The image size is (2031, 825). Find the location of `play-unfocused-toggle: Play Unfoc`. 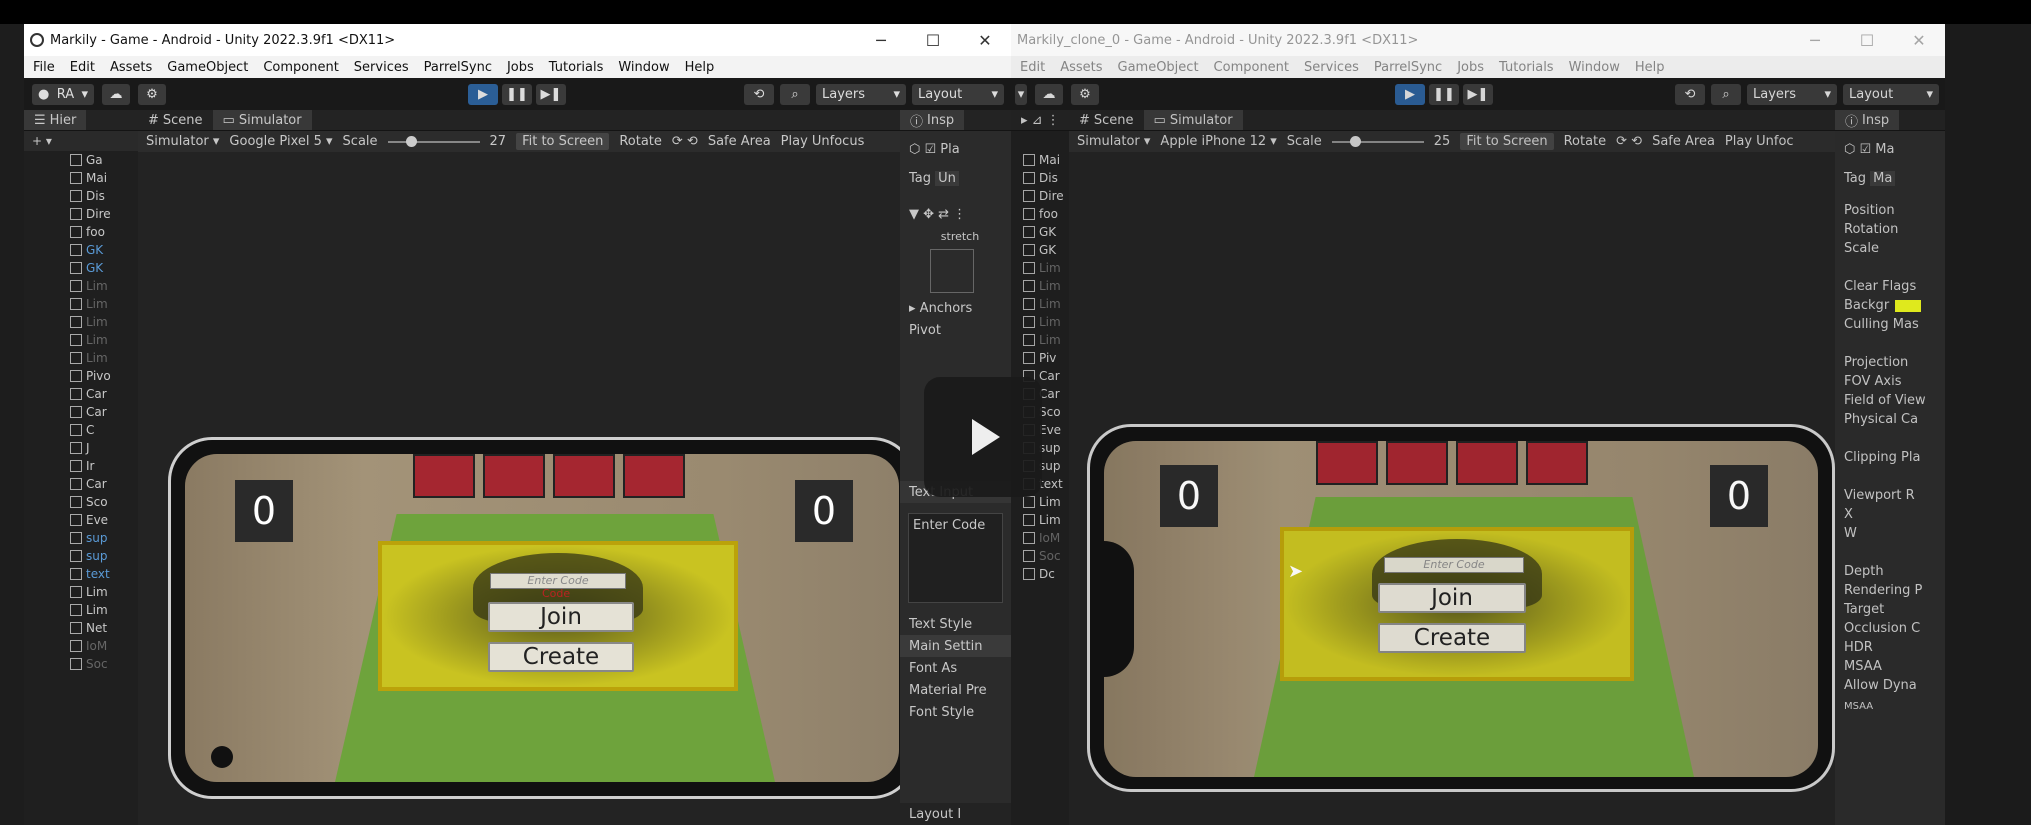

play-unfocused-toggle: Play Unfoc is located at coordinates (1759, 141).